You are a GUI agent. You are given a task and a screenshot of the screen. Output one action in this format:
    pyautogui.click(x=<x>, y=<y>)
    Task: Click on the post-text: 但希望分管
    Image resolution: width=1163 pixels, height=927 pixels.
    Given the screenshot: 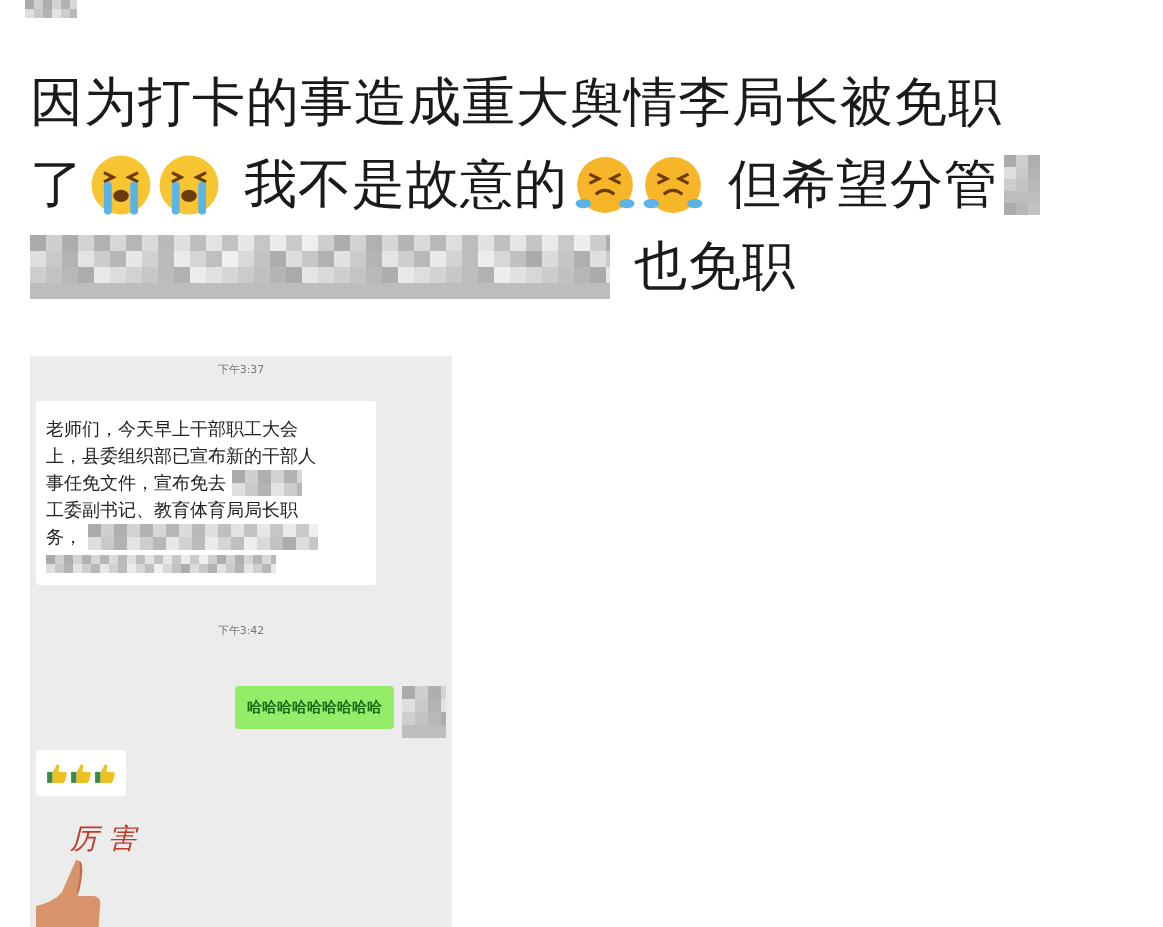 What is the action you would take?
    pyautogui.click(x=863, y=184)
    